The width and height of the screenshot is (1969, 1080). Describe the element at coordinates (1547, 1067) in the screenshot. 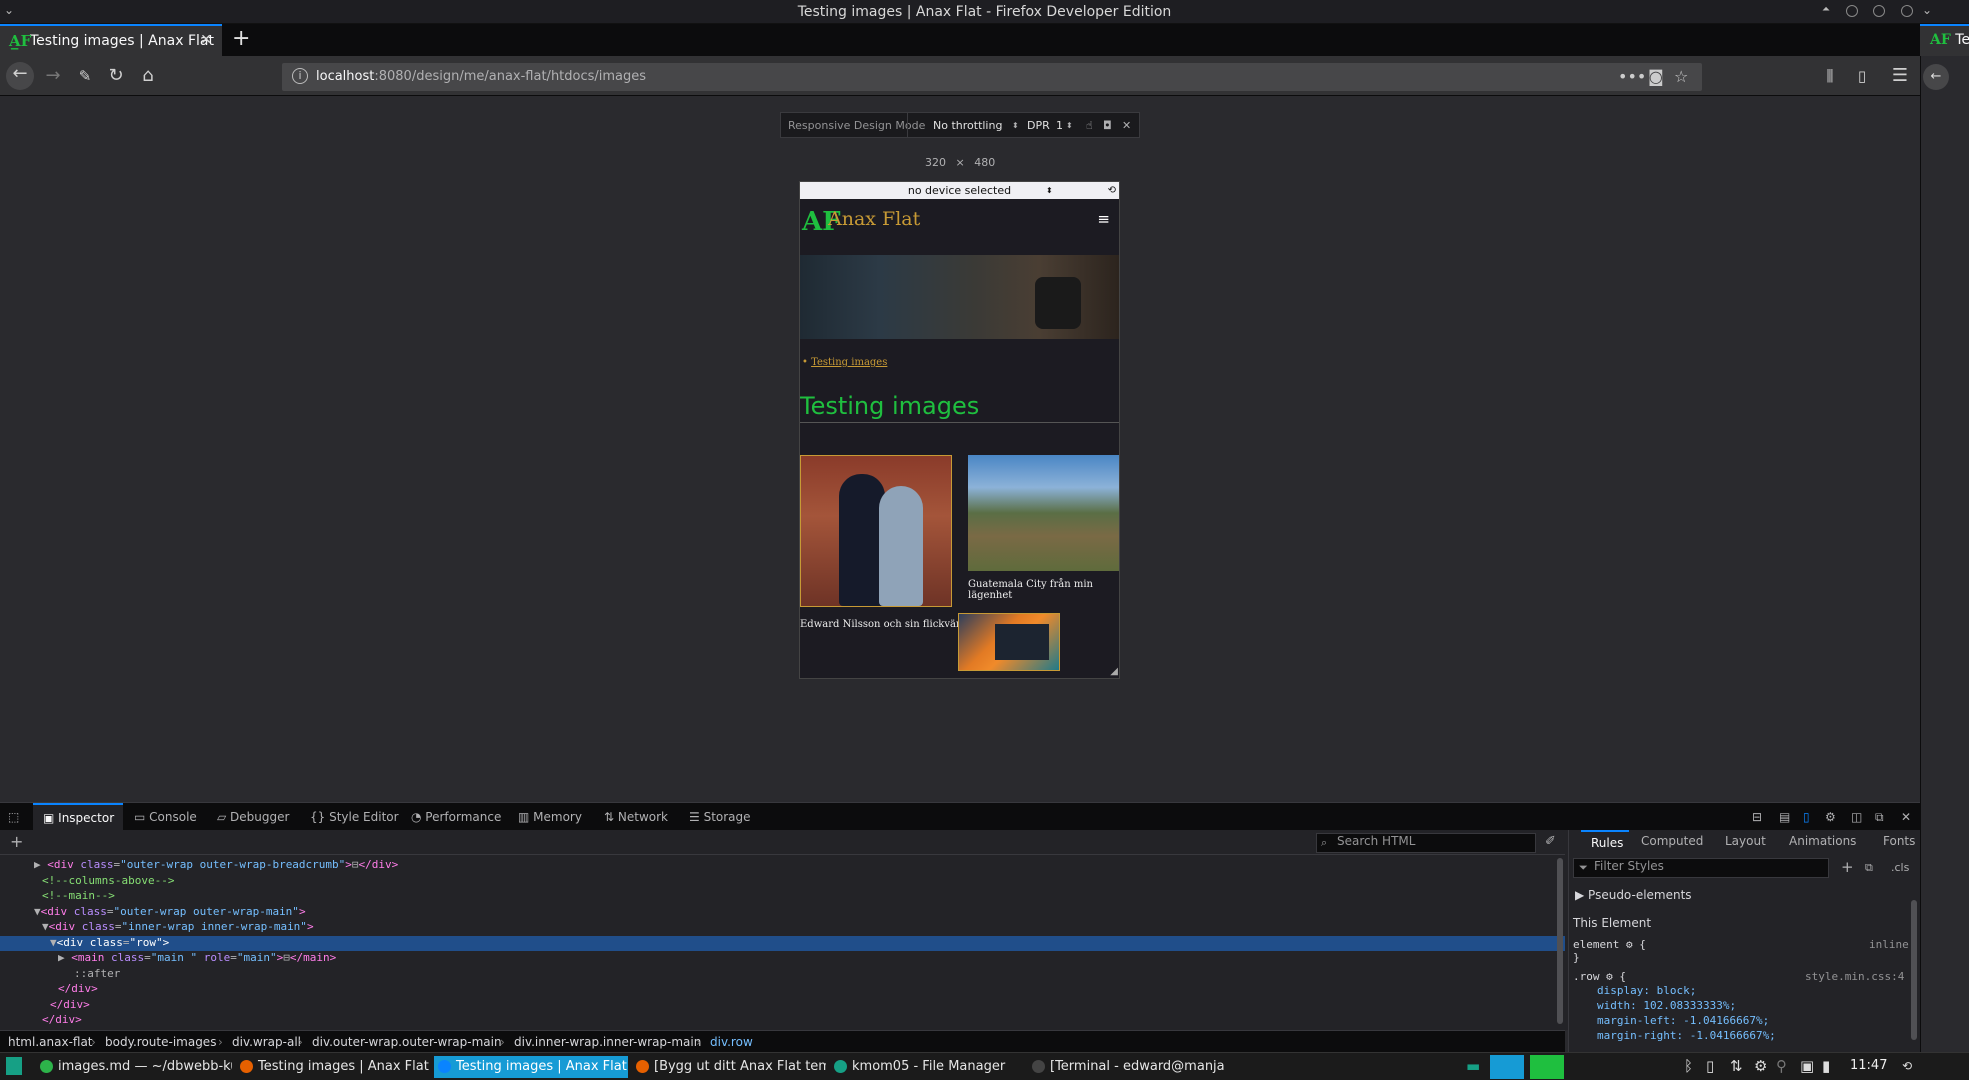

I see `firefox-dev-pinned-icon` at that location.